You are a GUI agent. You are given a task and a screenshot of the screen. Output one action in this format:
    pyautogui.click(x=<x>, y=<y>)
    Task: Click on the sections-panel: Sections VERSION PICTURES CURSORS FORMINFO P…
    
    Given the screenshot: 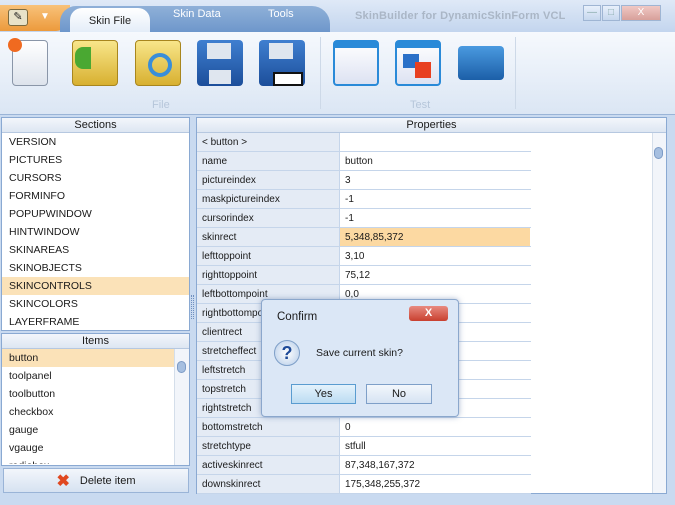 What is the action you would take?
    pyautogui.click(x=95, y=224)
    